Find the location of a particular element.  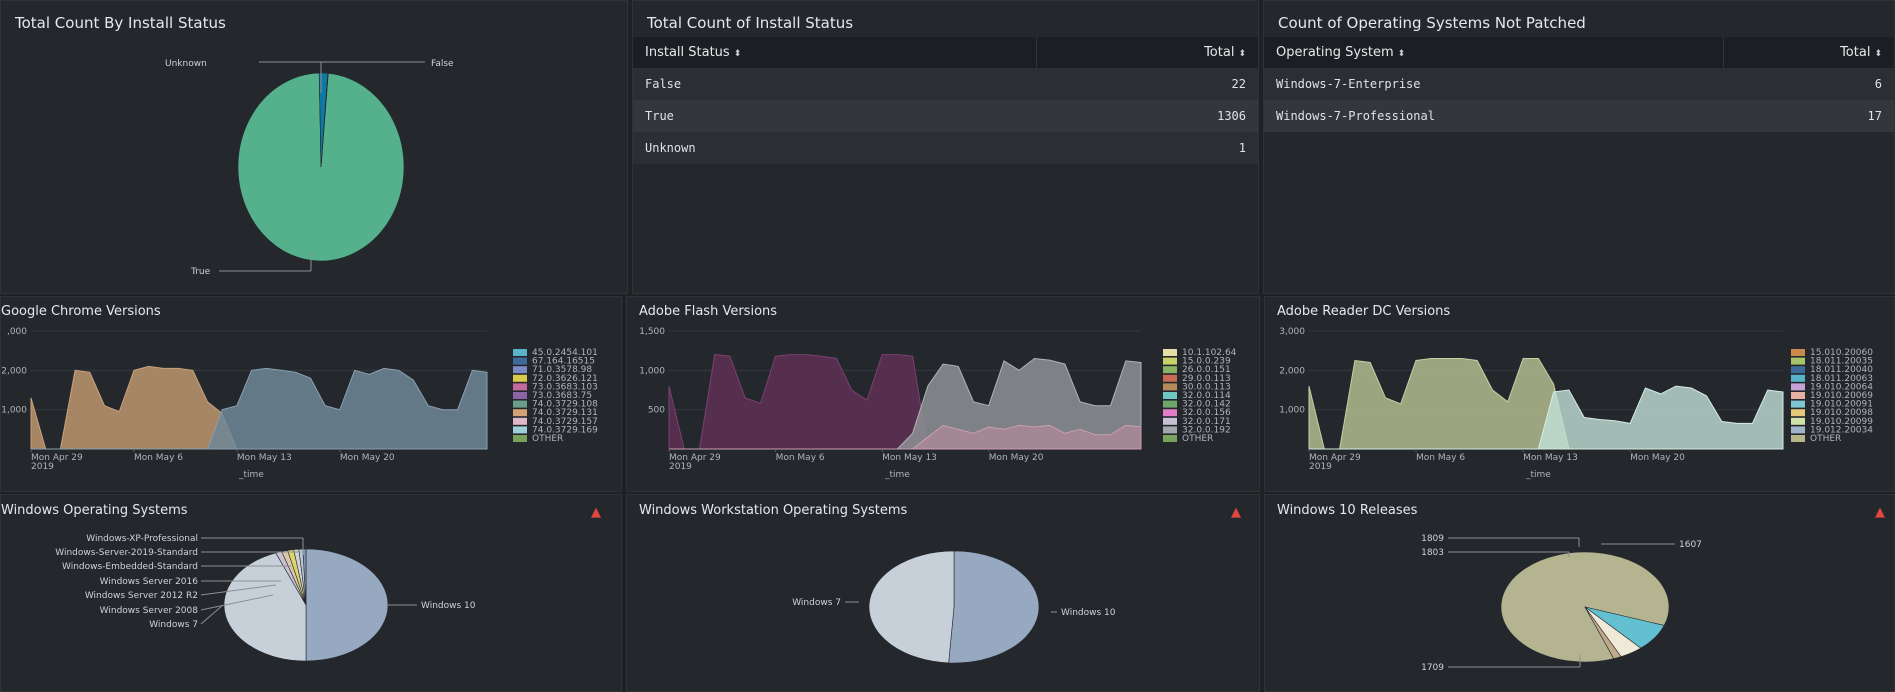

pie-windows-workstation: Windows 7 Windows 10 is located at coordinates (954, 607).